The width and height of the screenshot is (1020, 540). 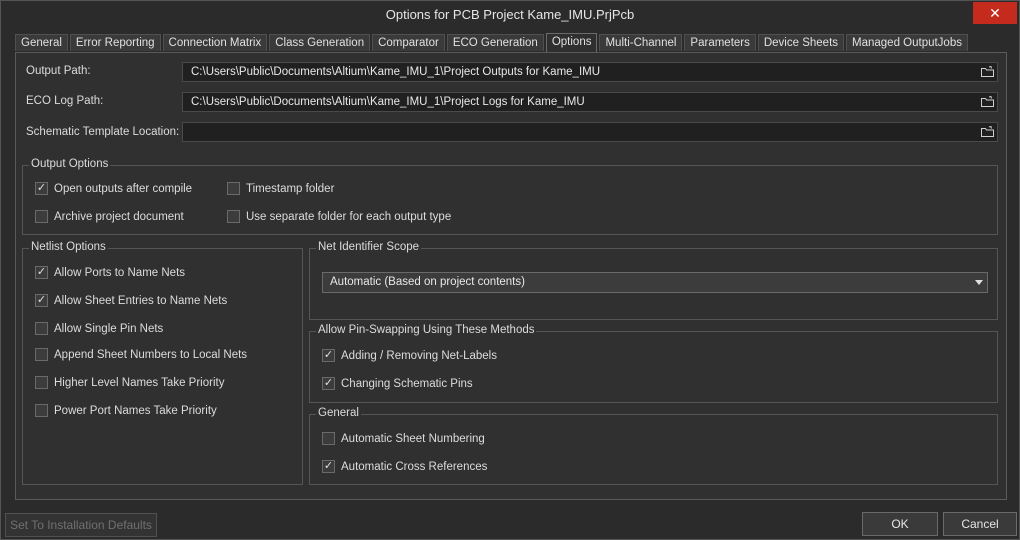 What do you see at coordinates (338, 413) in the screenshot?
I see `general-title: General` at bounding box center [338, 413].